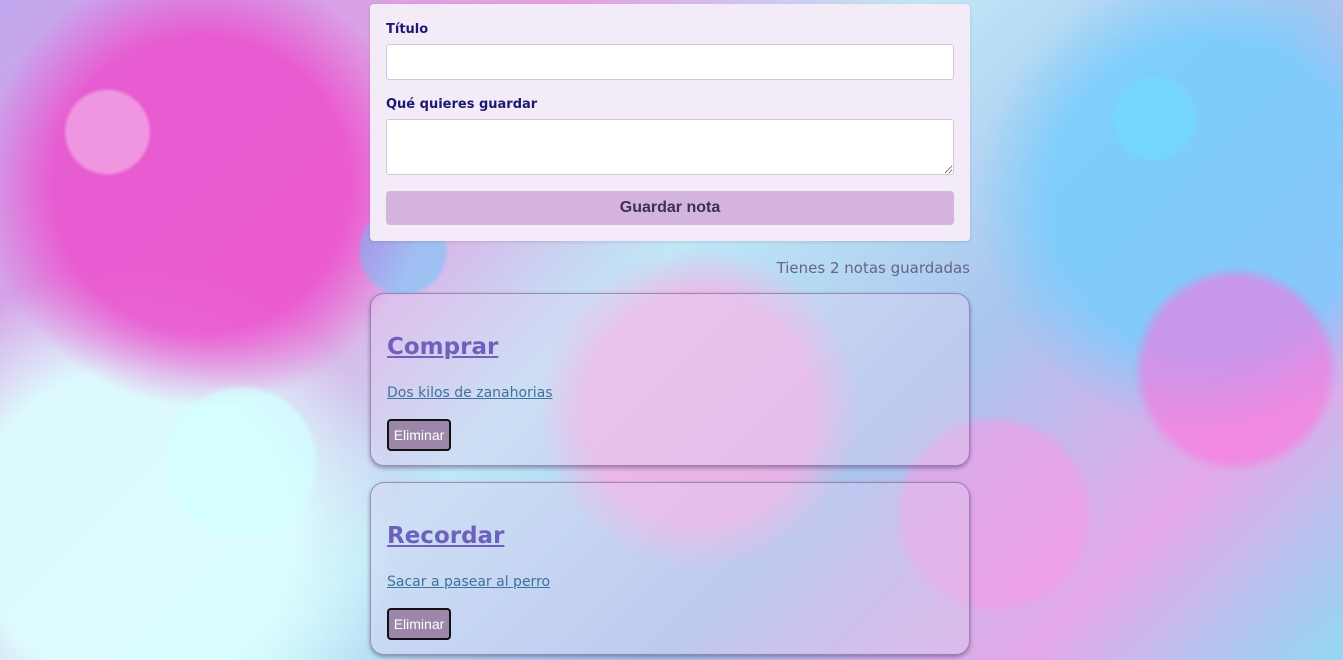 The image size is (1343, 660). Describe the element at coordinates (468, 582) in the screenshot. I see `note-body-link: Sacar a pasear al perro` at that location.